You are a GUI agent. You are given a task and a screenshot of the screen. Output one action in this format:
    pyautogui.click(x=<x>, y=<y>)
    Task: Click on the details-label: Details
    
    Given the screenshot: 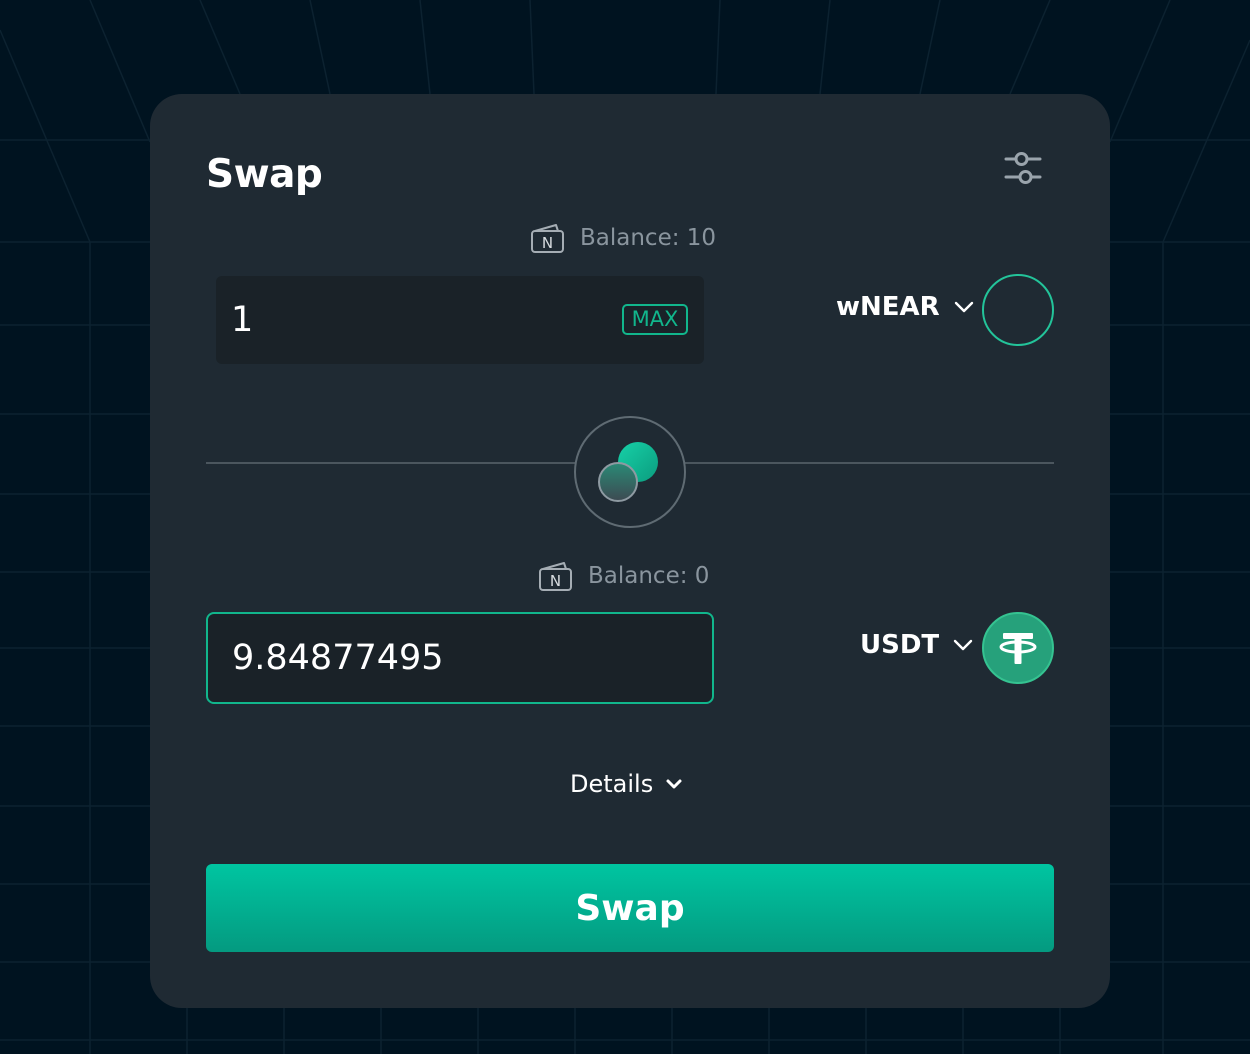 What is the action you would take?
    pyautogui.click(x=612, y=784)
    